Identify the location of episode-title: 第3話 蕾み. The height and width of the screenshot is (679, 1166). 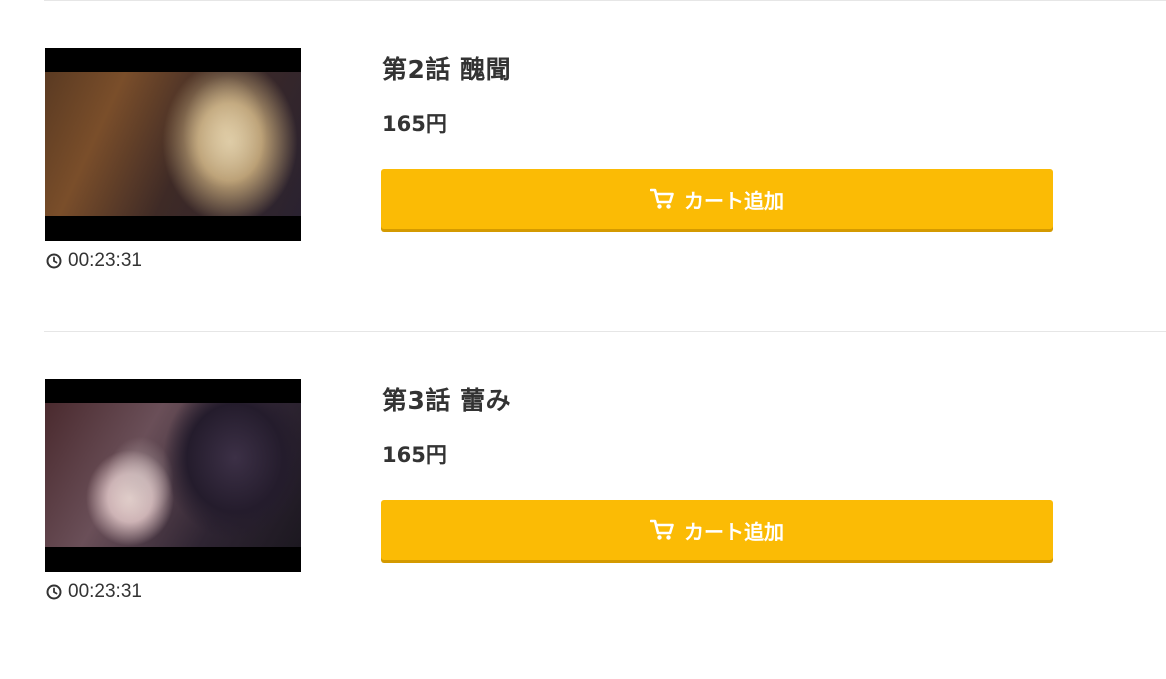
(446, 399).